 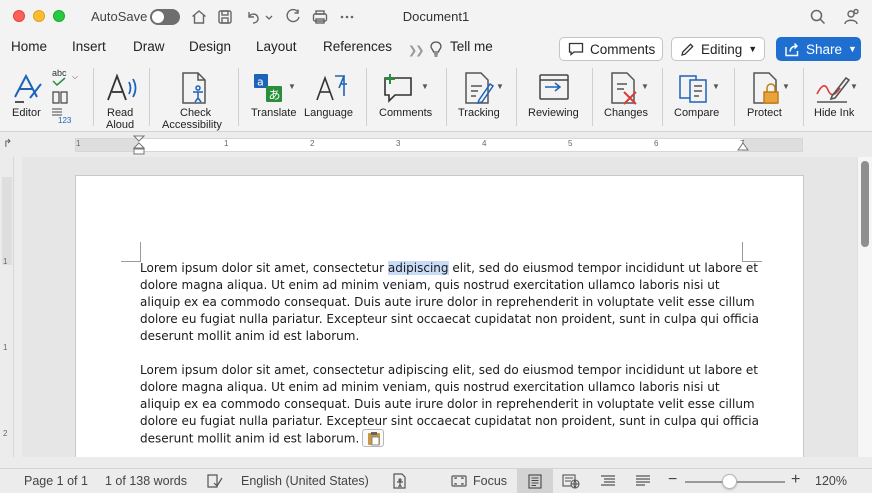 I want to click on close-window-button, so click(x=19, y=16).